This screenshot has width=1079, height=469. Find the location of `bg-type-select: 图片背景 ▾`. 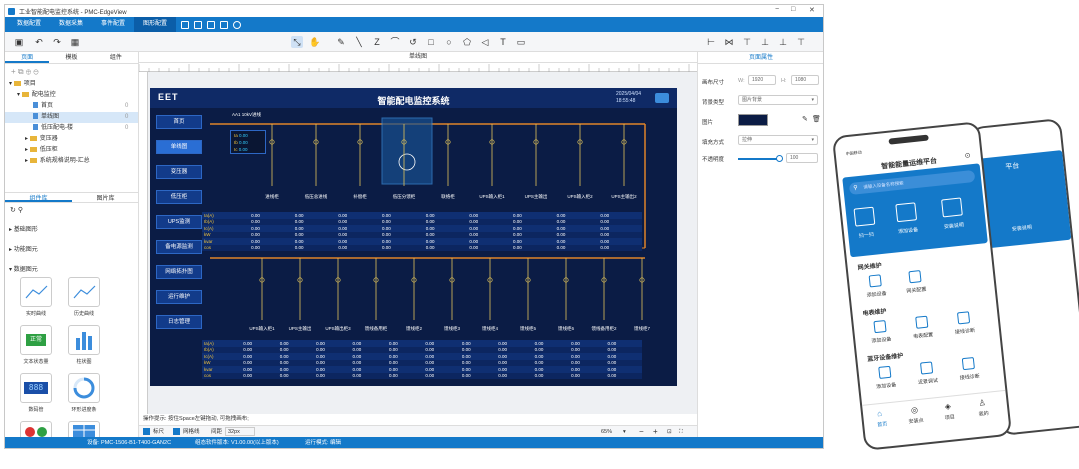

bg-type-select: 图片背景 ▾ is located at coordinates (778, 100).